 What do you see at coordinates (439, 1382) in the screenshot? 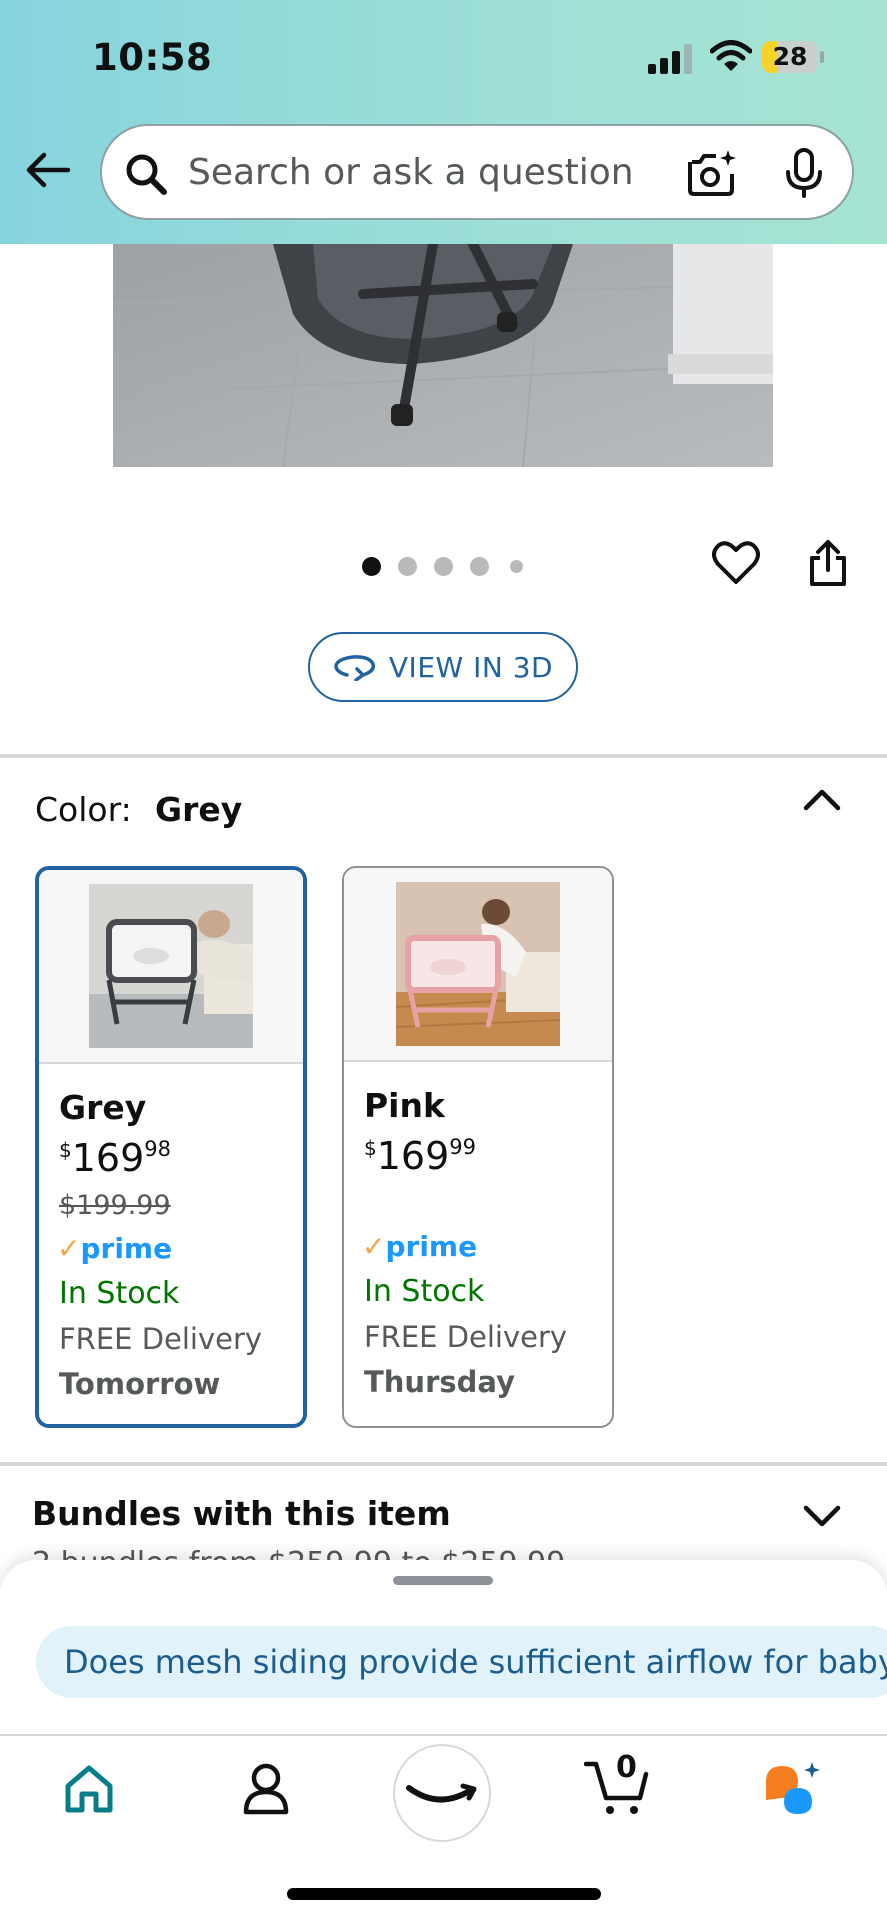
I see `swatch-delivery-date: Thursday` at bounding box center [439, 1382].